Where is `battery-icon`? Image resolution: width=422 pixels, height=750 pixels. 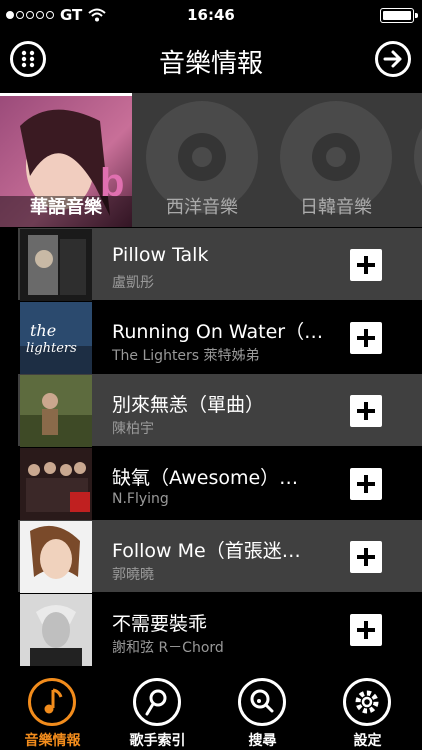 battery-icon is located at coordinates (399, 15).